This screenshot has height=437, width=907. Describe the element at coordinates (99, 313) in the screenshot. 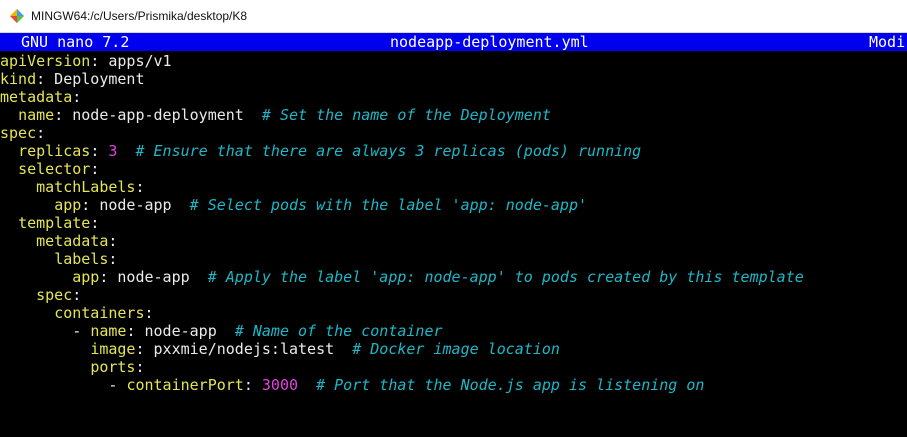

I see `yaml-key: containers` at that location.